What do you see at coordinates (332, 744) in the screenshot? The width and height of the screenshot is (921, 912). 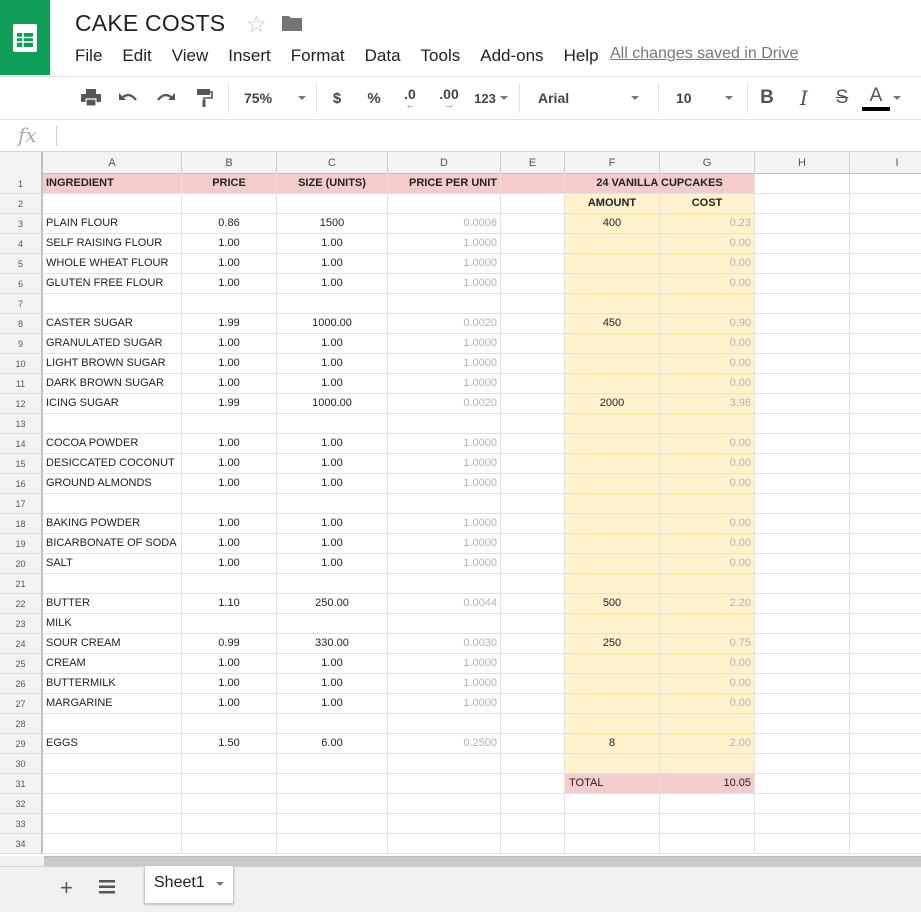 I see `cell-c29: 6.00` at bounding box center [332, 744].